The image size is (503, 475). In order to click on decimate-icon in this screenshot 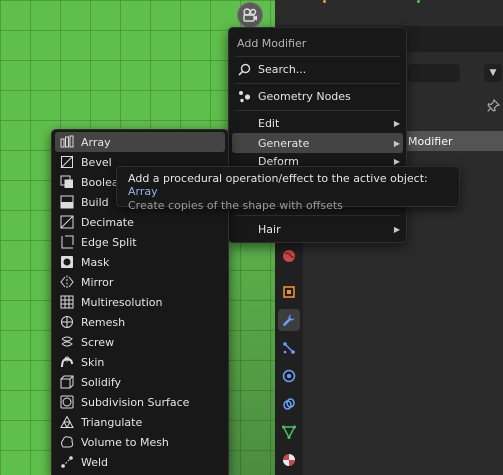, I will do `click(67, 222)`.